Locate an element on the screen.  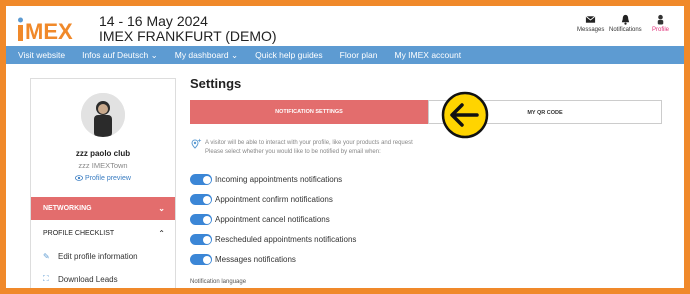
networking-label: NETWORKING is located at coordinates (67, 208).